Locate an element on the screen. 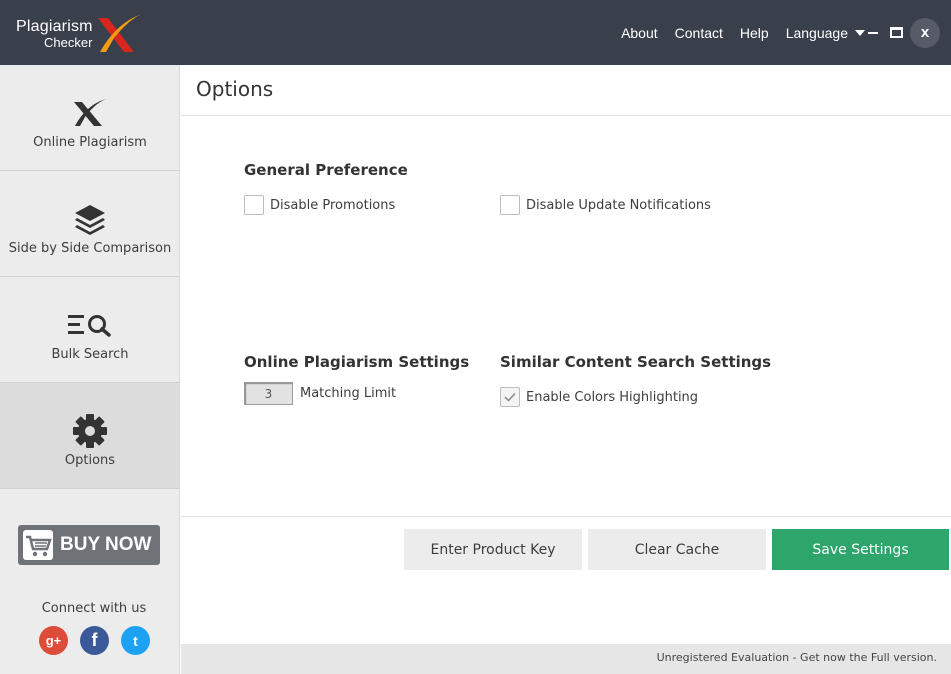 The width and height of the screenshot is (951, 674). app-logo: Plagiarism Checker is located at coordinates (81, 33).